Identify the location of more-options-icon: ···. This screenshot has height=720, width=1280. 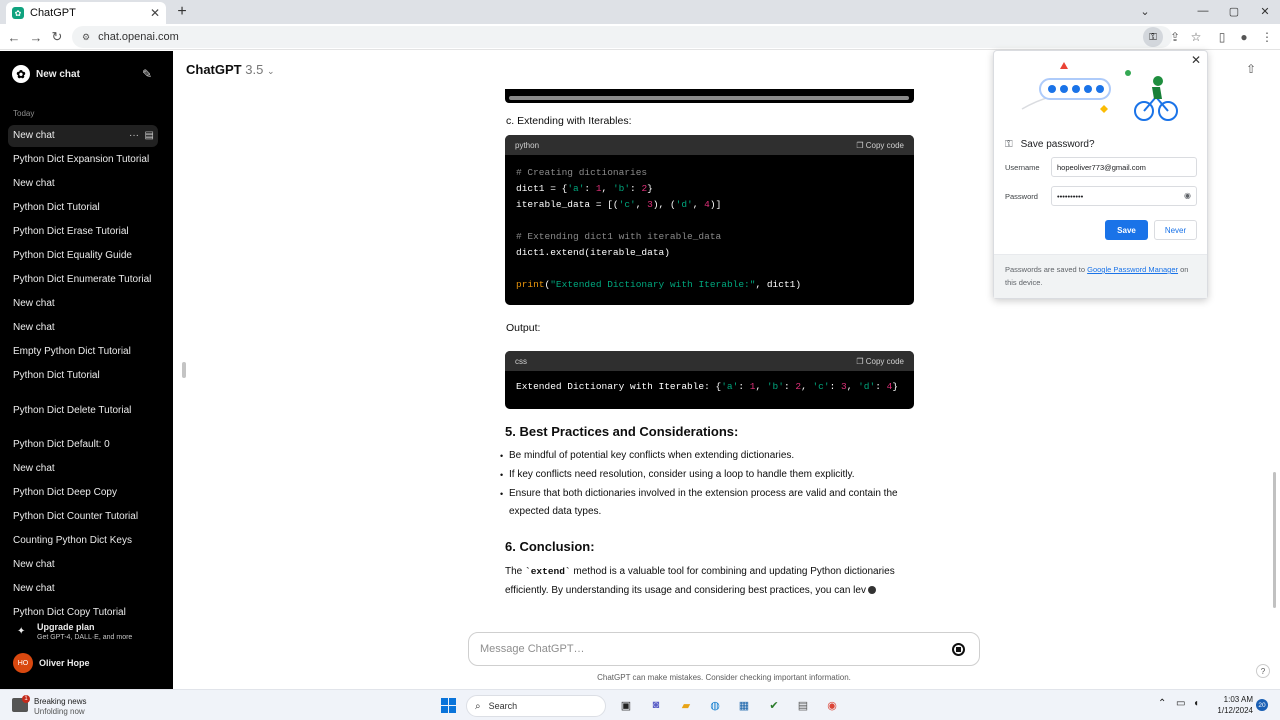
(134, 135).